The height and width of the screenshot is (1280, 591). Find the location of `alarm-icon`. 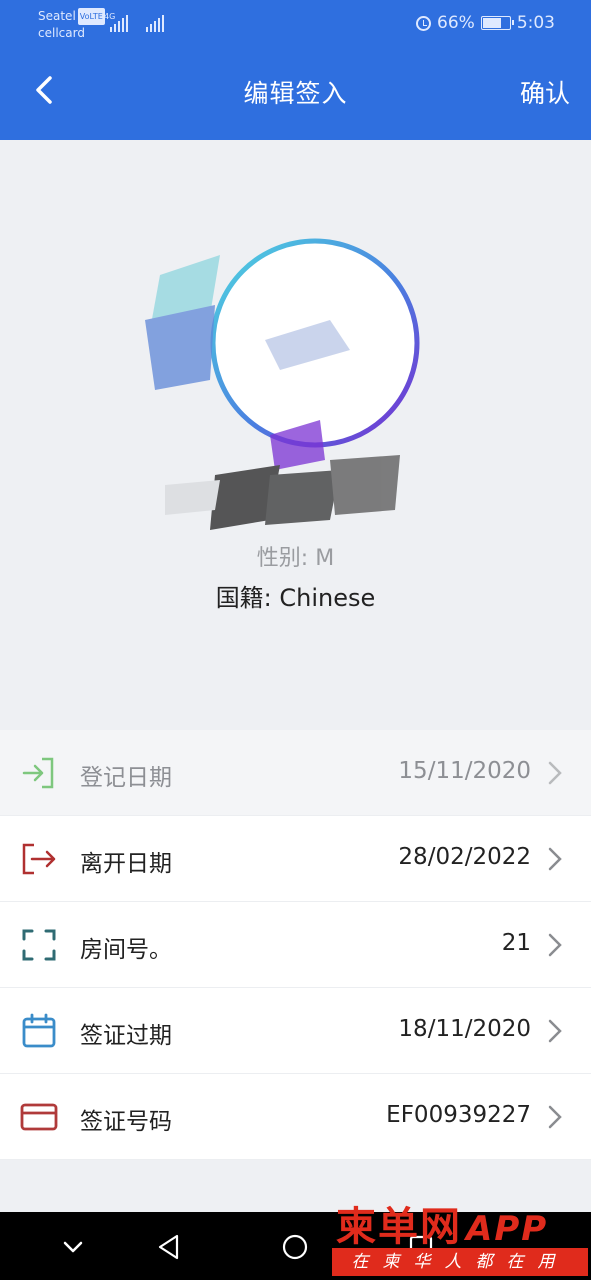

alarm-icon is located at coordinates (424, 23).